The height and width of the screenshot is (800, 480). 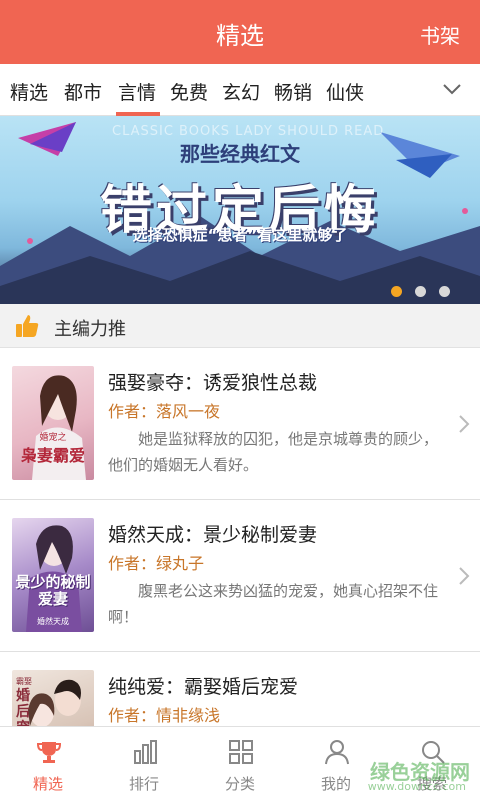 I want to click on editor-picks-header: 主编力推, so click(x=240, y=326).